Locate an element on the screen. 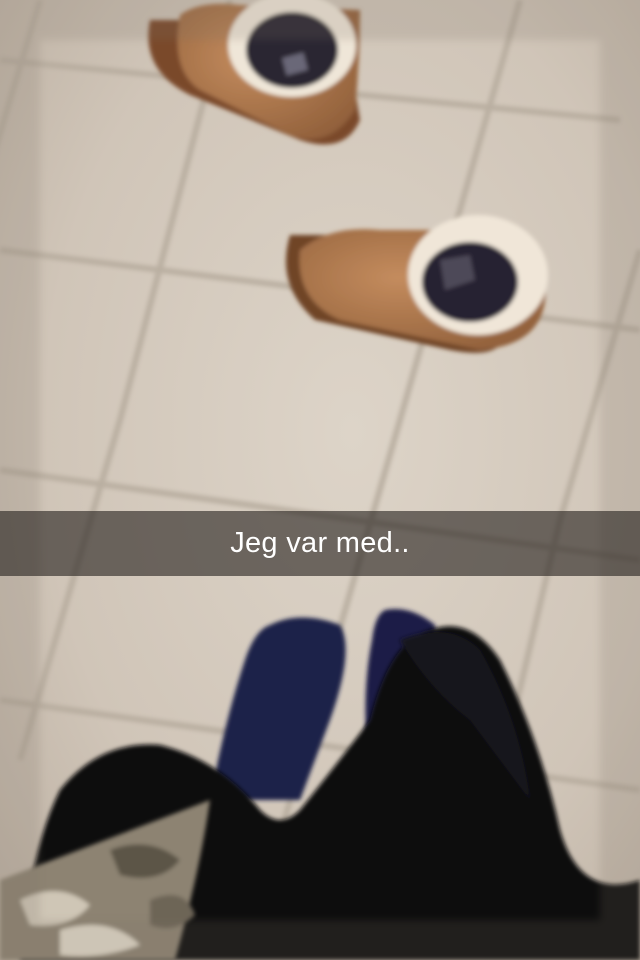 Image resolution: width=640 pixels, height=960 pixels. caption-bar: Jeg var med.. is located at coordinates (320, 543).